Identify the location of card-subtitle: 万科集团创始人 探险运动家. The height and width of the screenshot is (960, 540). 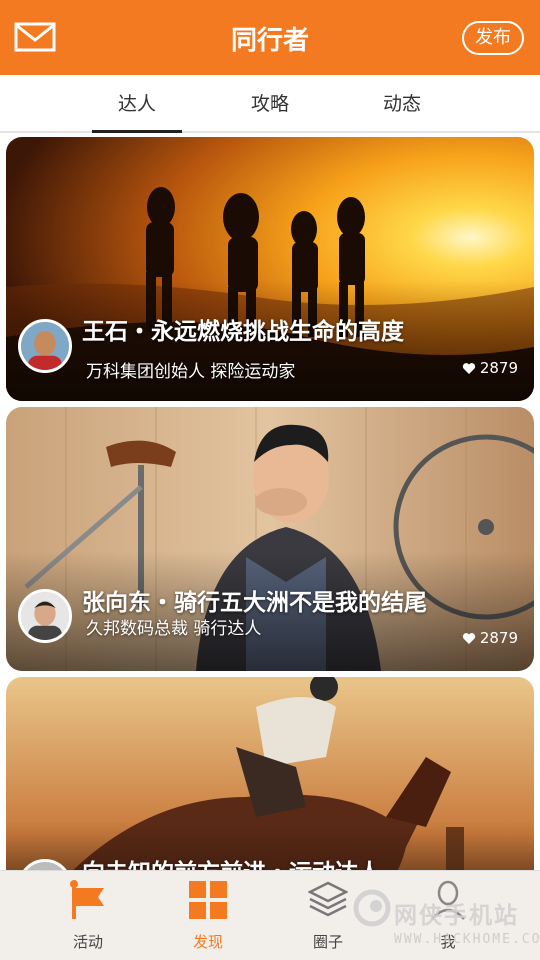
(191, 372).